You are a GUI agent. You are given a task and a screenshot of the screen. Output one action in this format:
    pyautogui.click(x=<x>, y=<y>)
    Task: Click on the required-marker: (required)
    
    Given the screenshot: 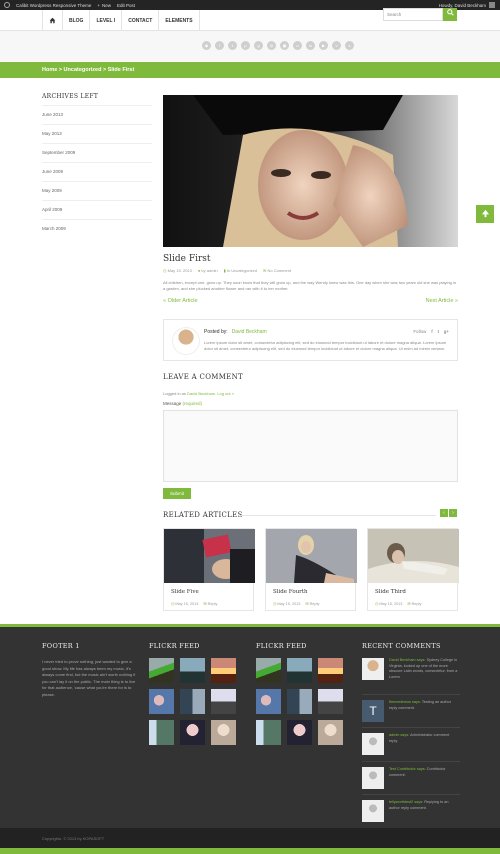 What is the action you would take?
    pyautogui.click(x=192, y=403)
    